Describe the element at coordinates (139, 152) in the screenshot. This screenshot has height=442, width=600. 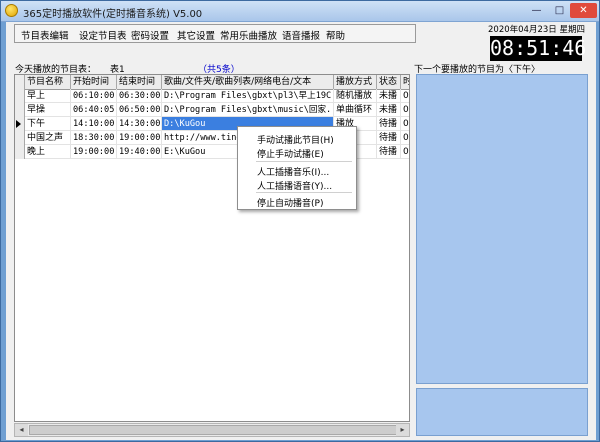
I see `cell-end-time: 19:40:00` at that location.